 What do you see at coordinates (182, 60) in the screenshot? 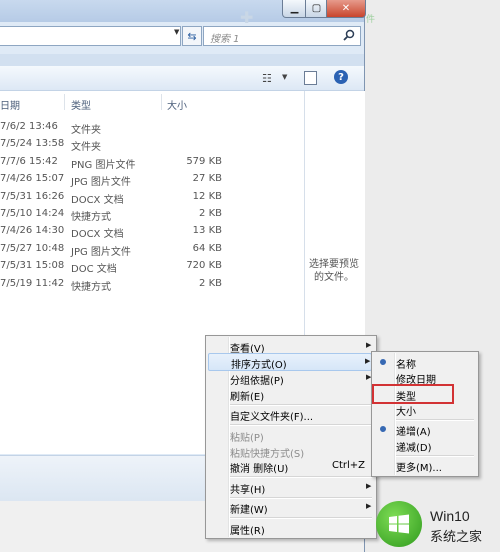
I see `menu-bar-area` at bounding box center [182, 60].